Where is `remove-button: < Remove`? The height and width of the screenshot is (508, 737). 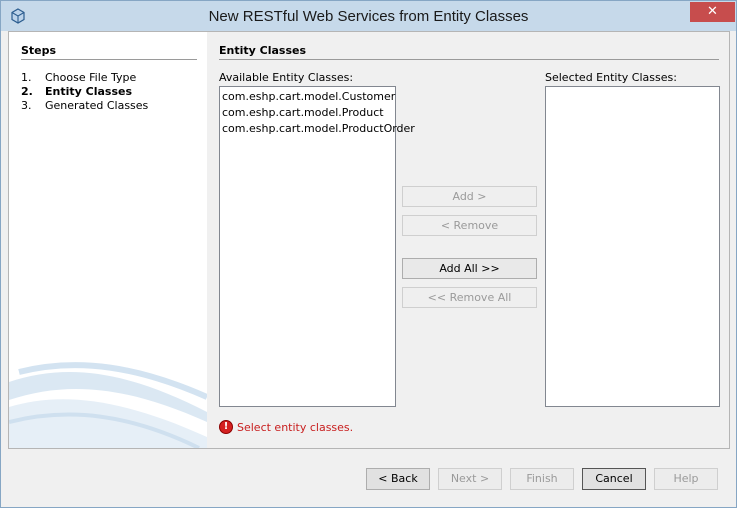
remove-button: < Remove is located at coordinates (469, 225).